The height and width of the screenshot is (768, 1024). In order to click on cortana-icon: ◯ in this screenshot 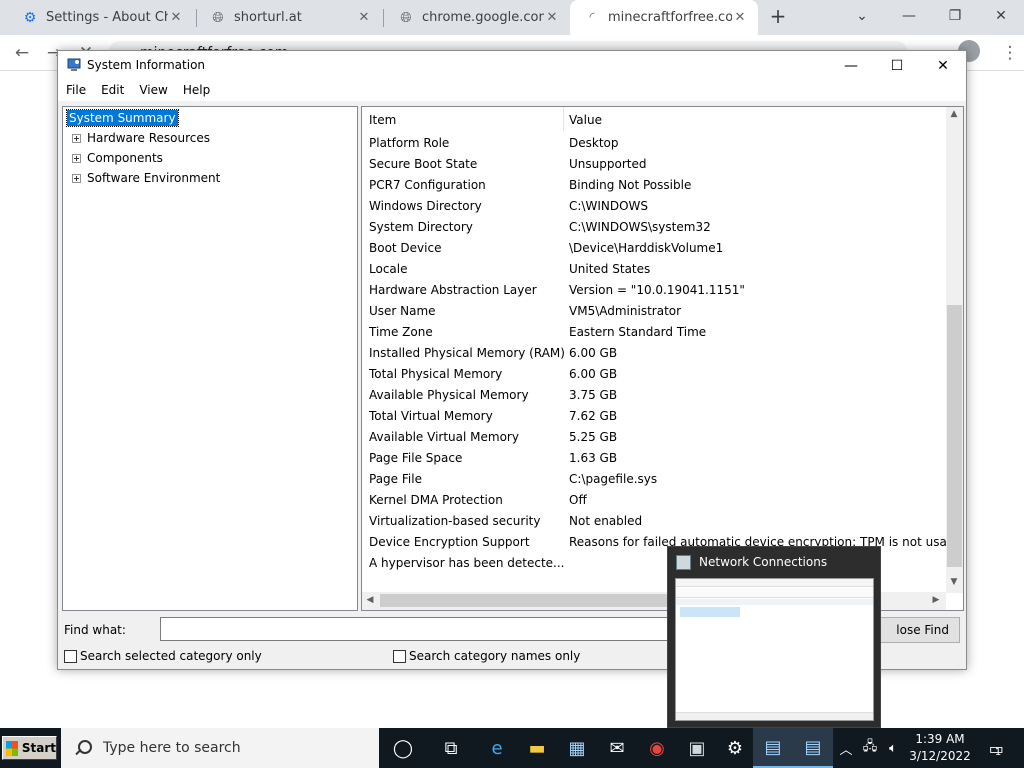, I will do `click(403, 748)`.